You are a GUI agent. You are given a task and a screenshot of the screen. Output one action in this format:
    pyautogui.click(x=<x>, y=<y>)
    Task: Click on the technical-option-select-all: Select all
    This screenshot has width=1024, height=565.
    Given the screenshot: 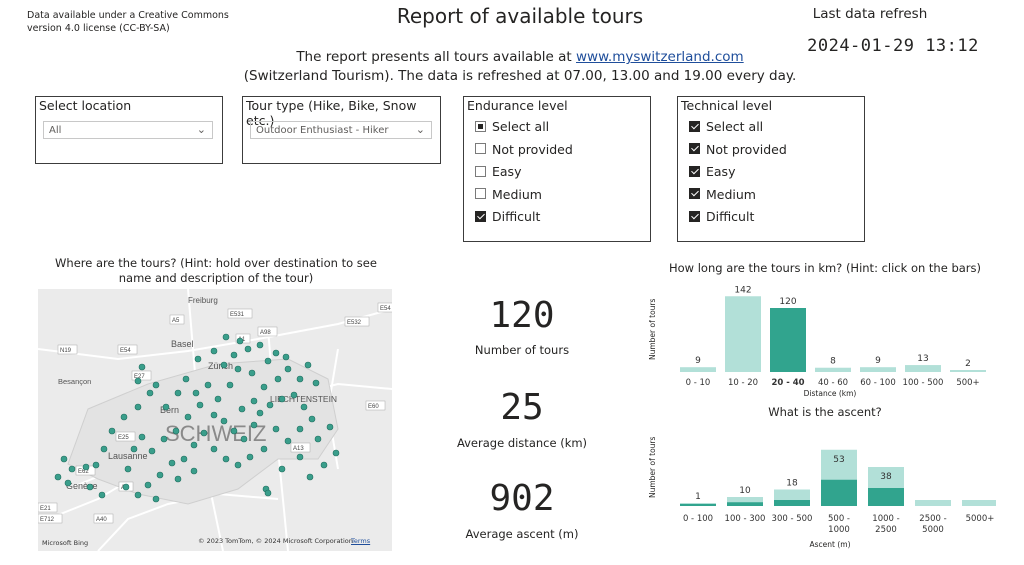 What is the action you would take?
    pyautogui.click(x=726, y=127)
    